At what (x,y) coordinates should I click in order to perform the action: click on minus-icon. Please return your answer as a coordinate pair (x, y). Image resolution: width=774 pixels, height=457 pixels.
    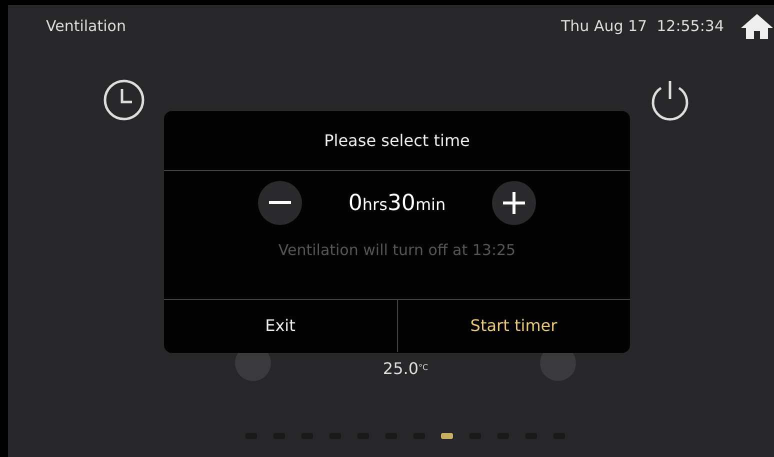
    Looking at the image, I should click on (280, 203).